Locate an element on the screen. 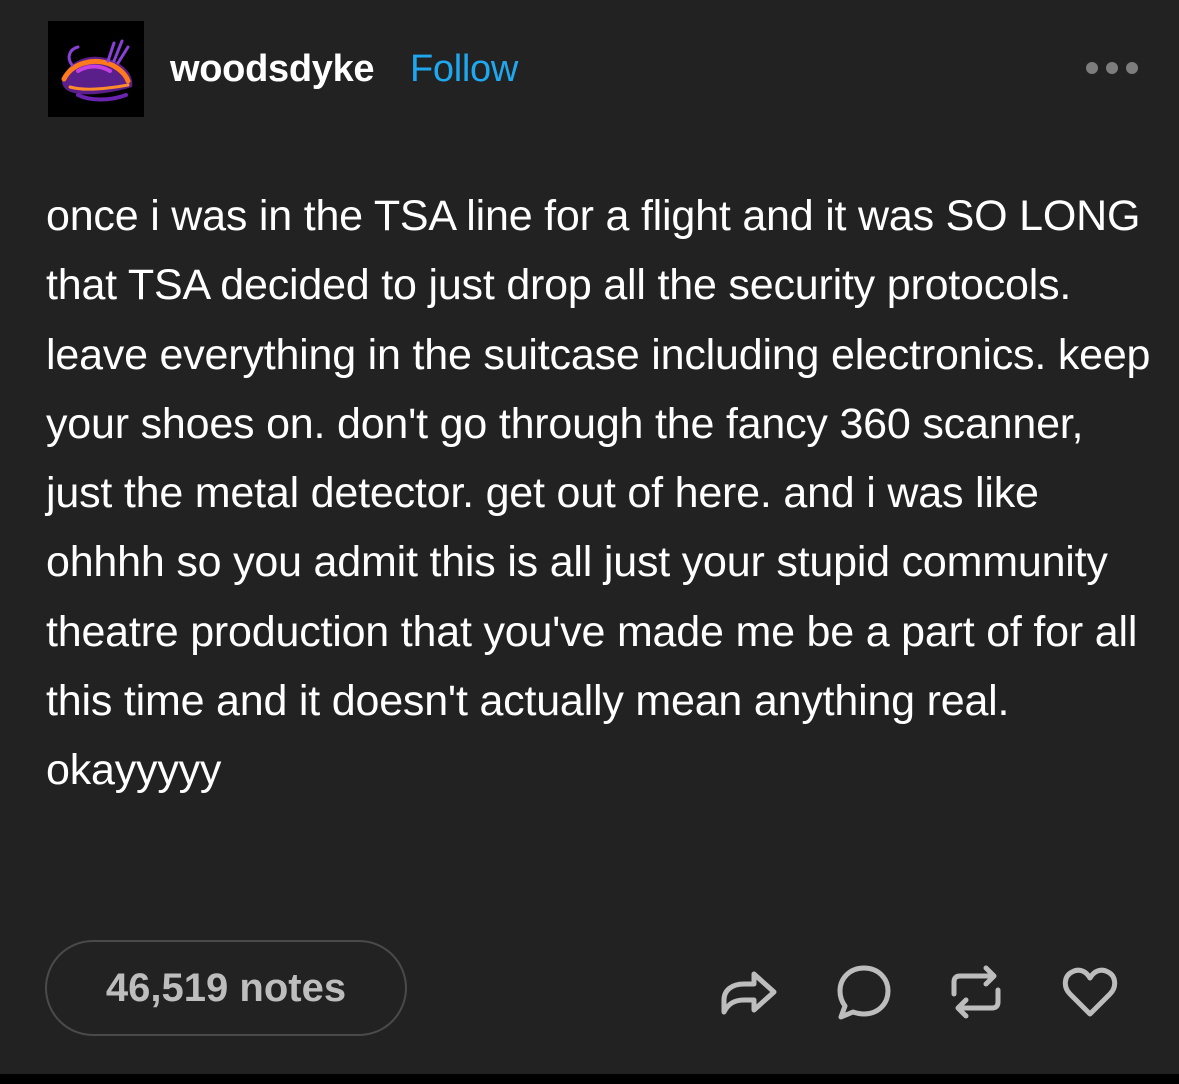 Image resolution: width=1179 pixels, height=1084 pixels. avatar-image is located at coordinates (96, 69).